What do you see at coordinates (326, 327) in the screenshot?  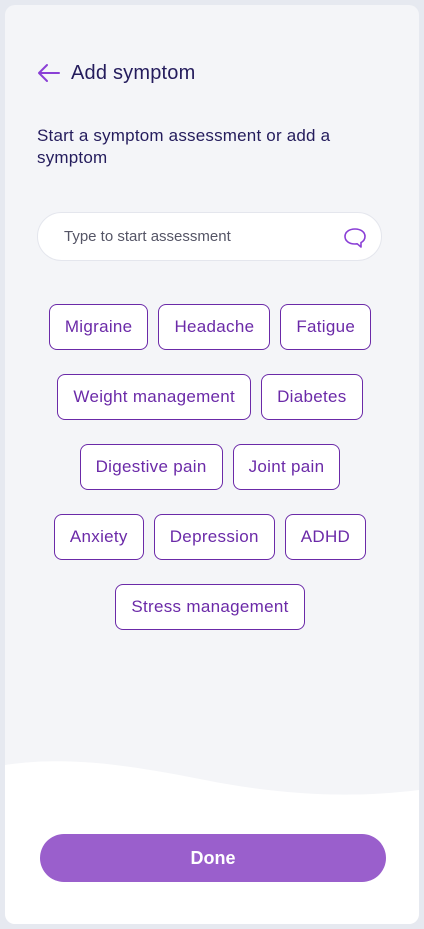 I see `symptom-chip-fatigue: Fatigue` at bounding box center [326, 327].